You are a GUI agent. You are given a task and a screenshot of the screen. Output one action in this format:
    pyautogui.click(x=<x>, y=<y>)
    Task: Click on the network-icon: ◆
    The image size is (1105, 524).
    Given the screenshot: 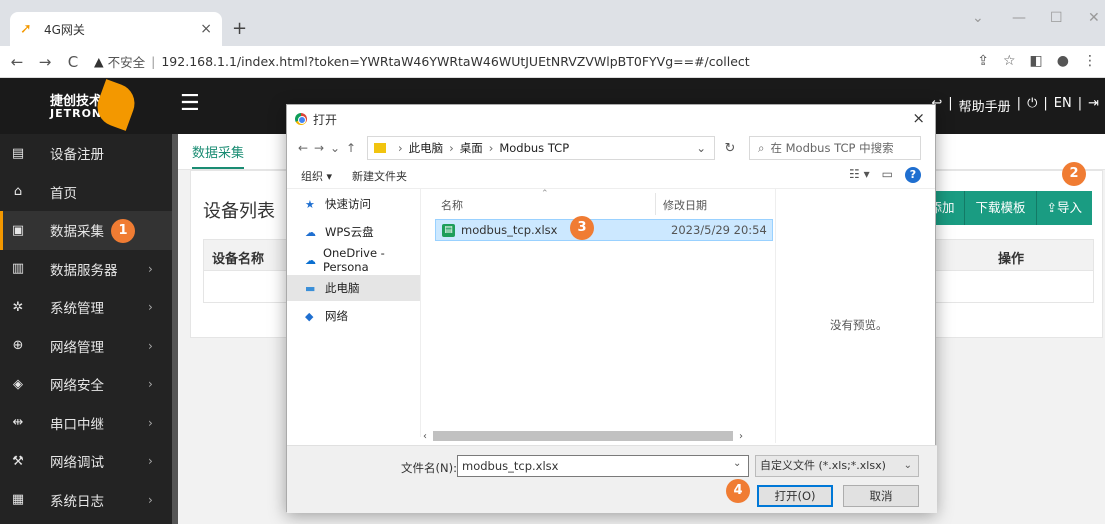 What is the action you would take?
    pyautogui.click(x=309, y=316)
    